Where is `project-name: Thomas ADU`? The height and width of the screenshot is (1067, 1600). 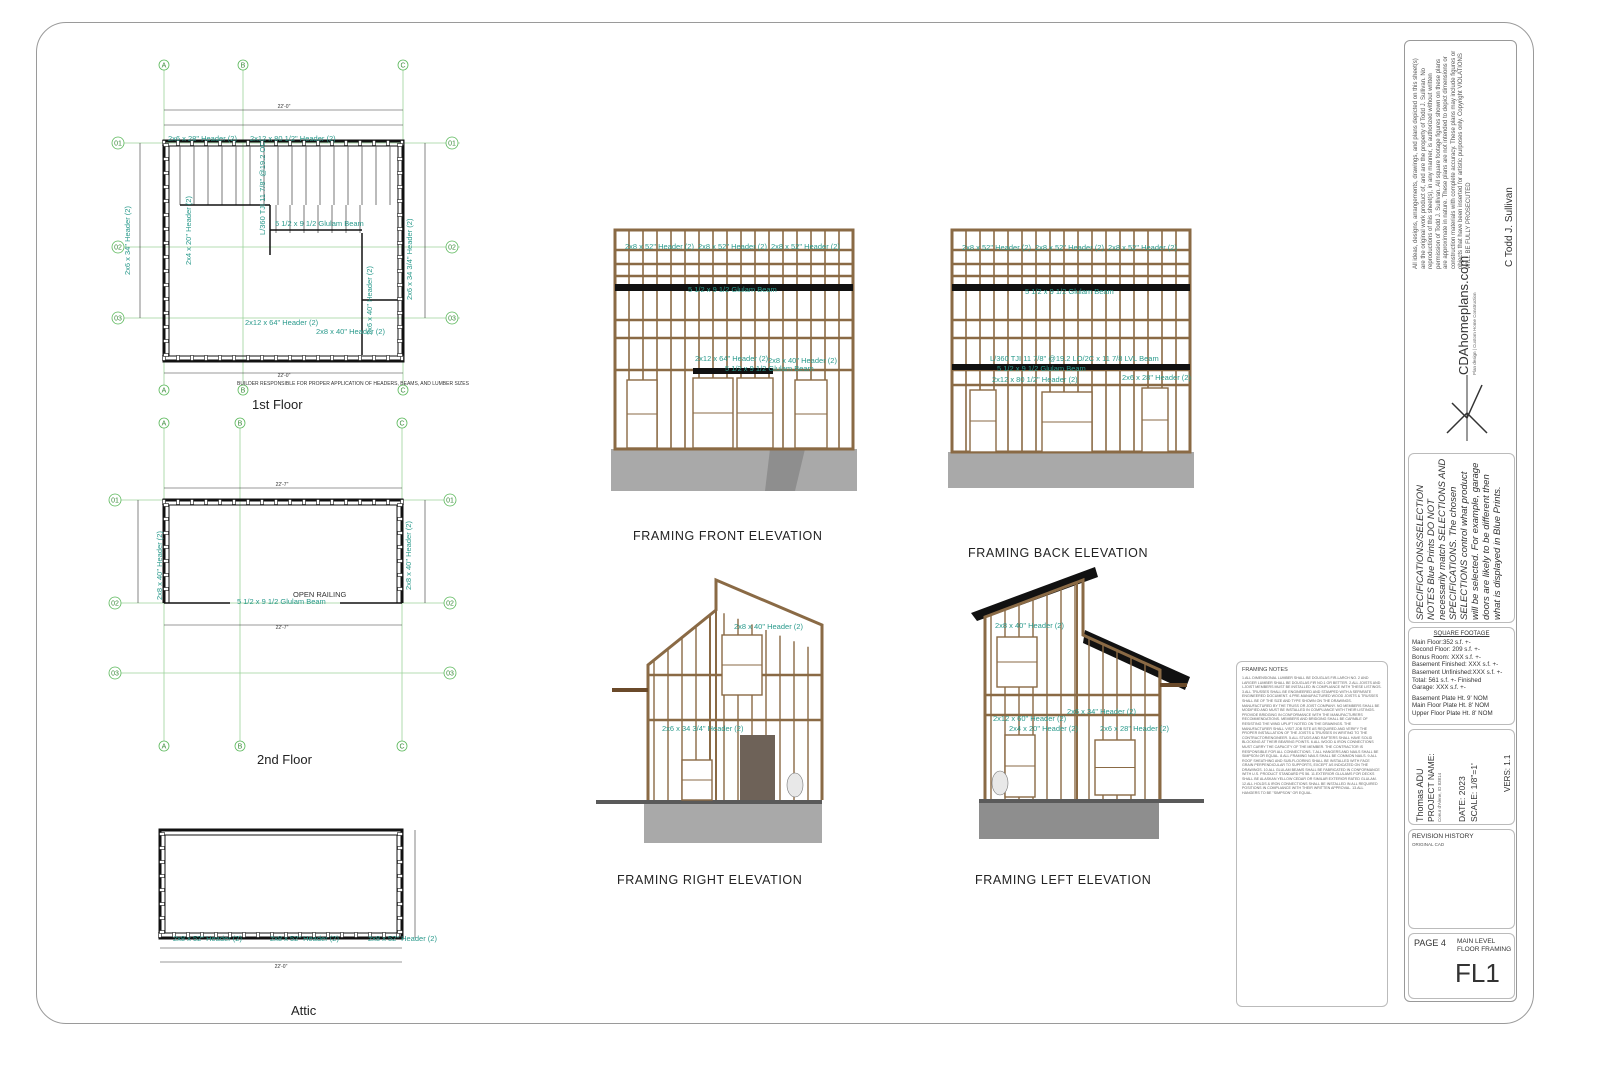
project-name: Thomas ADU is located at coordinates (1420, 795).